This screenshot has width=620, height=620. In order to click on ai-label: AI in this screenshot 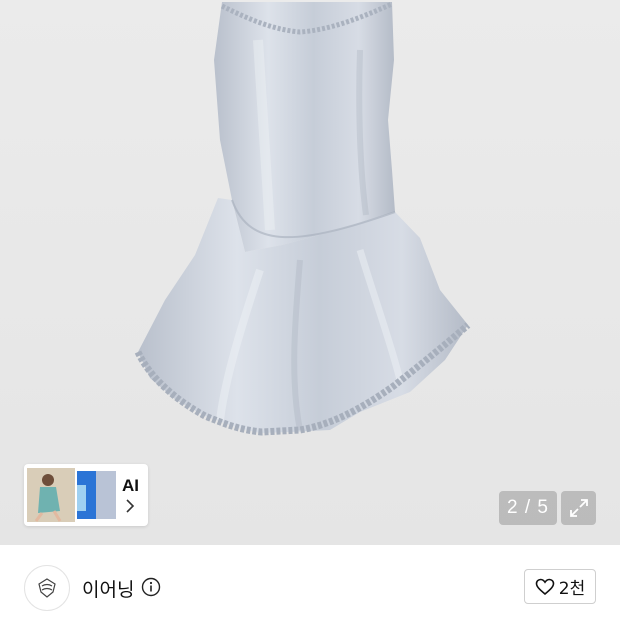, I will do `click(130, 485)`.